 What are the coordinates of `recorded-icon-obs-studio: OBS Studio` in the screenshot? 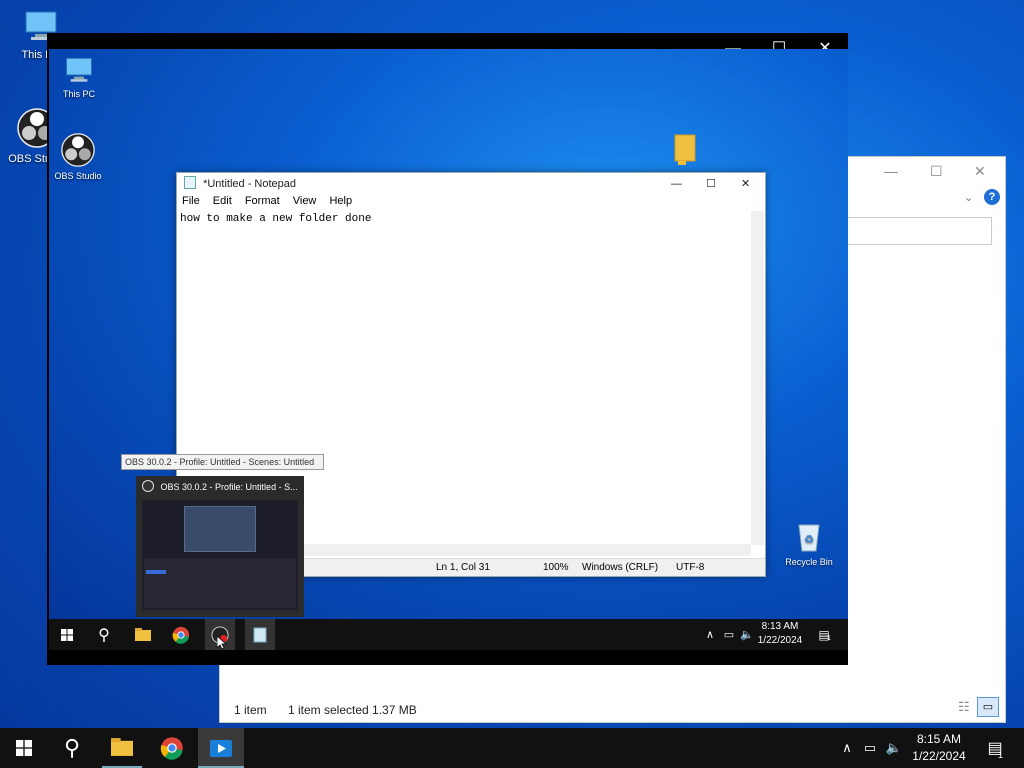 It's located at (82, 157).